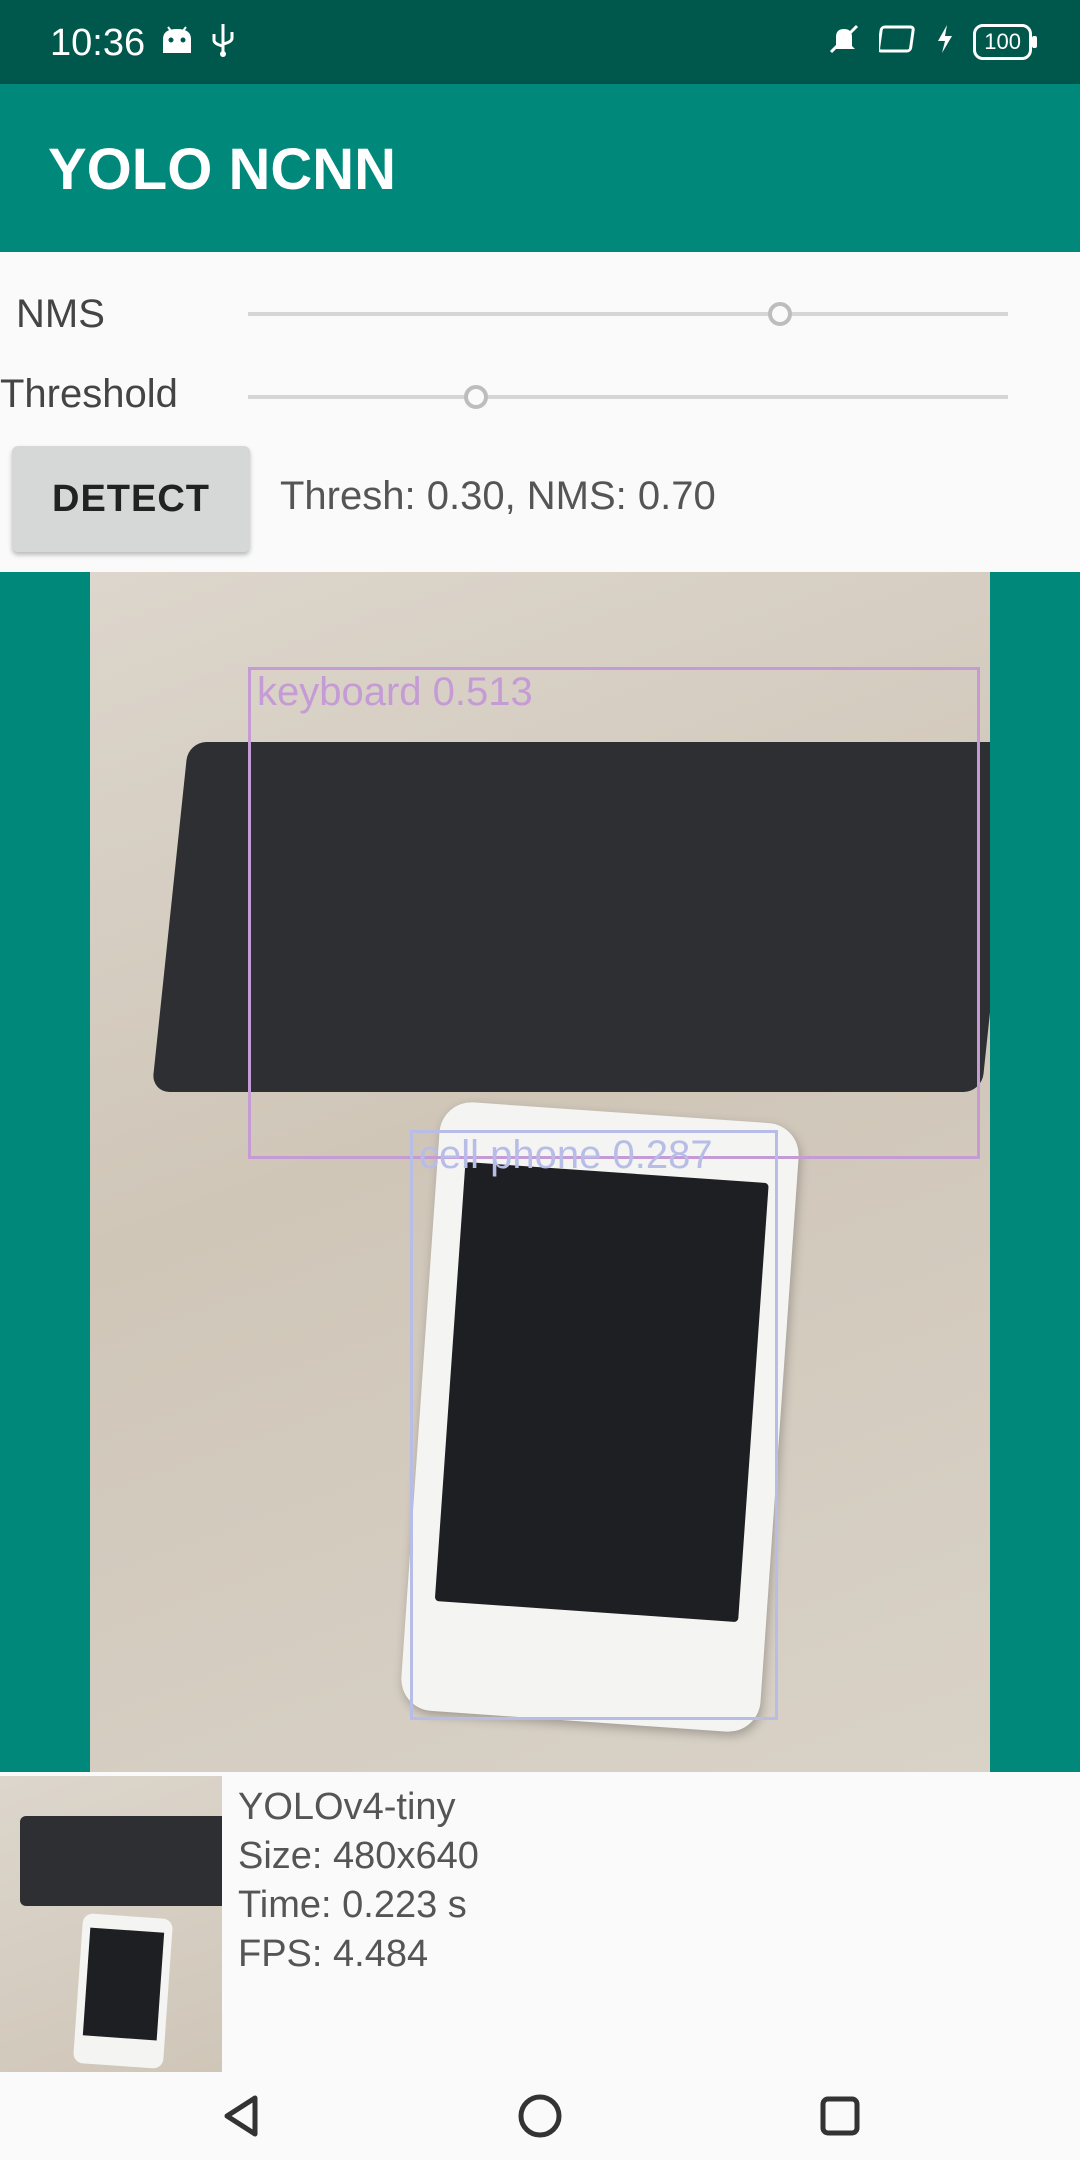  Describe the element at coordinates (223, 42) in the screenshot. I see `usb-icon` at that location.